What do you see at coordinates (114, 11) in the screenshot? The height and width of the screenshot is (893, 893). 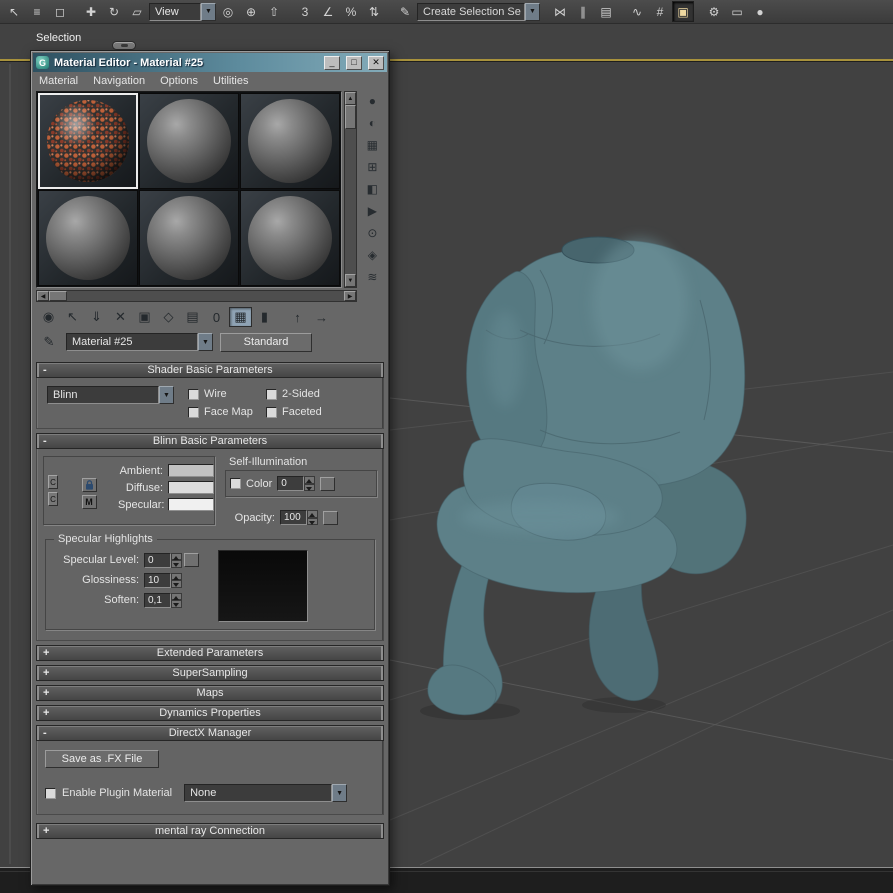 I see `select-and-rotate-icon: ↻` at bounding box center [114, 11].